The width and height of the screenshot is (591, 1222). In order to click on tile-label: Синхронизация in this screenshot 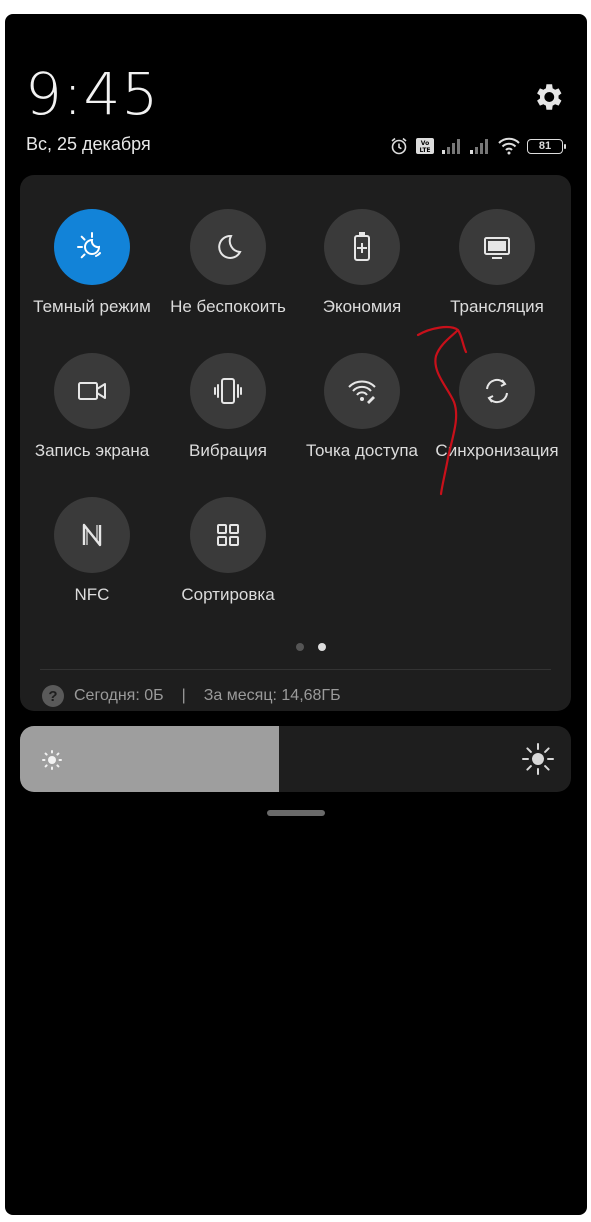, I will do `click(497, 450)`.